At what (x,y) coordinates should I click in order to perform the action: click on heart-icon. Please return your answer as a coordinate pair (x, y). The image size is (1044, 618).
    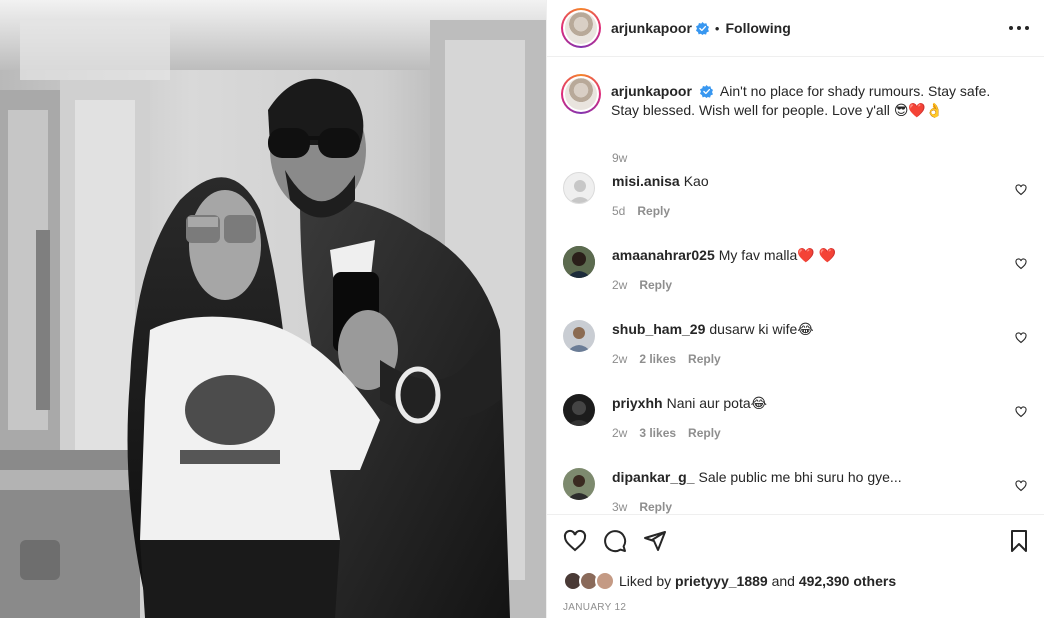
    Looking at the image, I should click on (575, 541).